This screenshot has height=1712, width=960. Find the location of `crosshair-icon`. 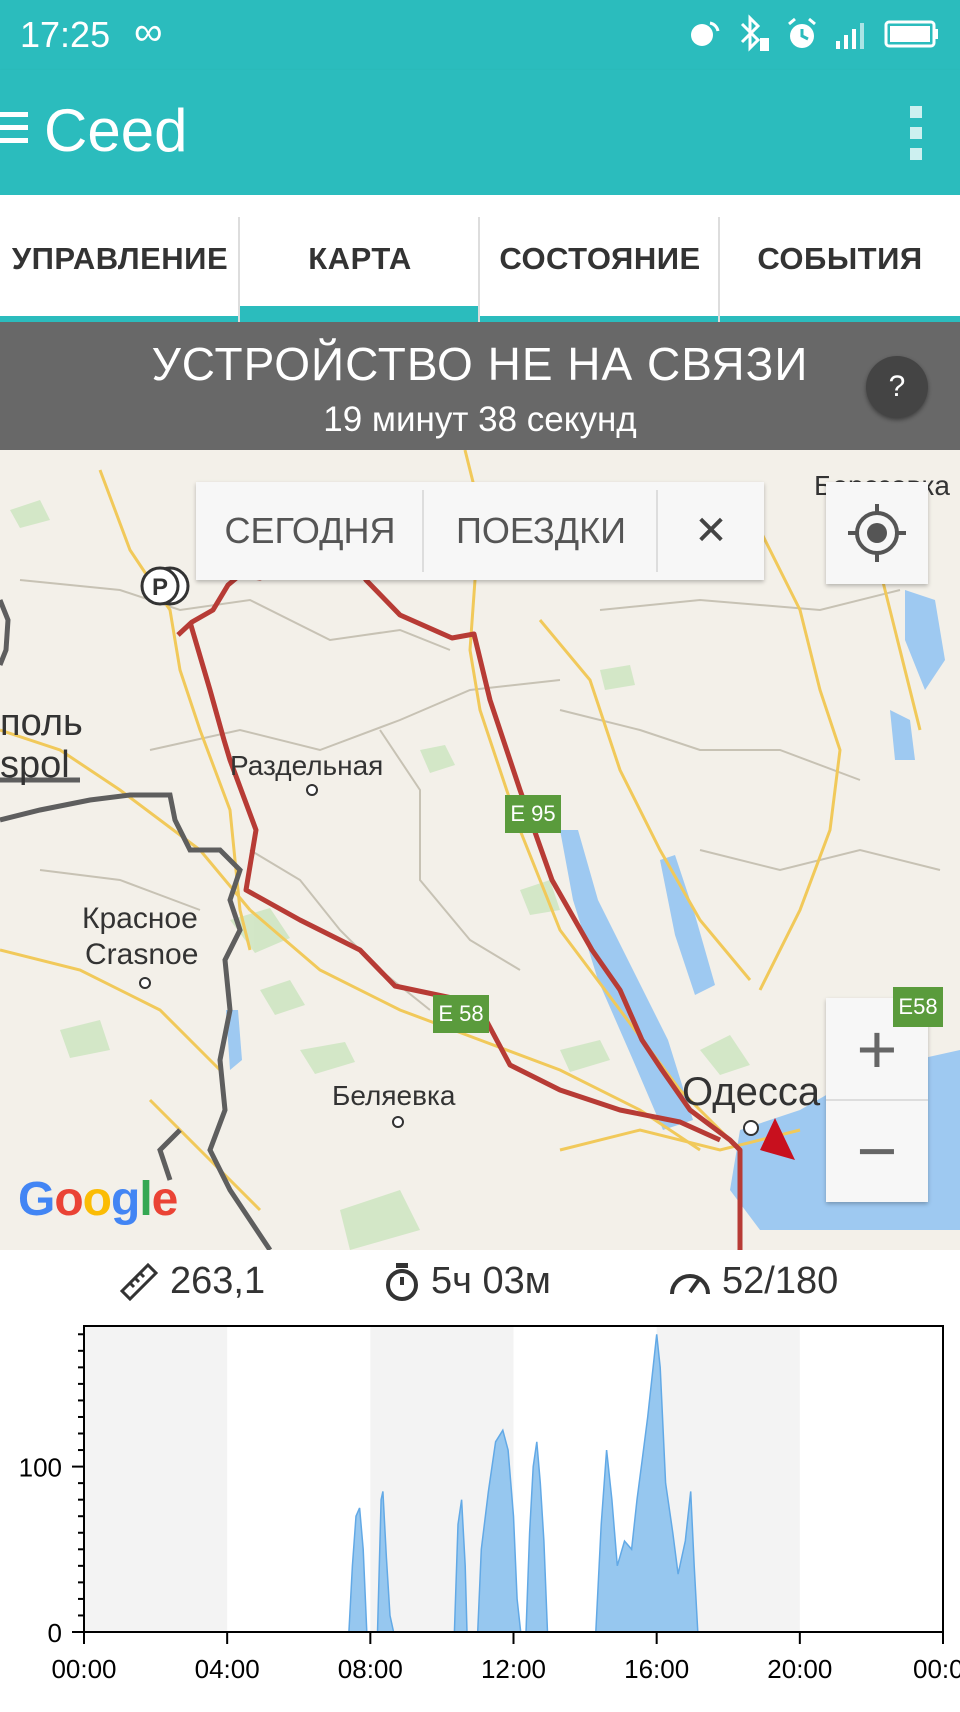

crosshair-icon is located at coordinates (877, 533).